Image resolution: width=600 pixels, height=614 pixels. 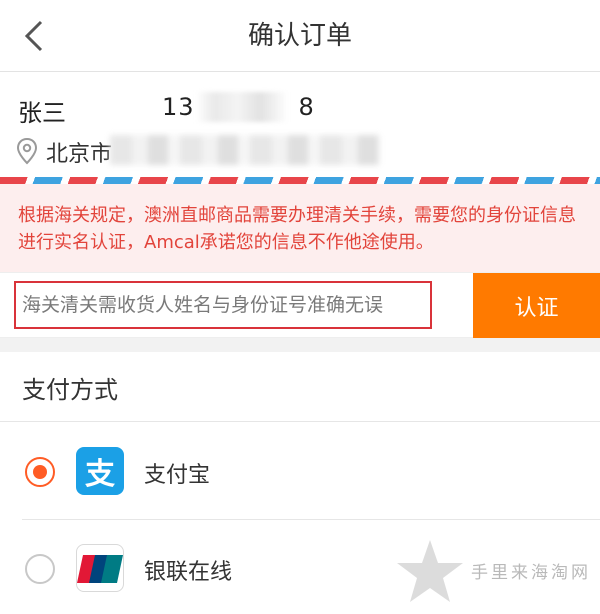 What do you see at coordinates (188, 572) in the screenshot?
I see `payment-option-label: 银联在线` at bounding box center [188, 572].